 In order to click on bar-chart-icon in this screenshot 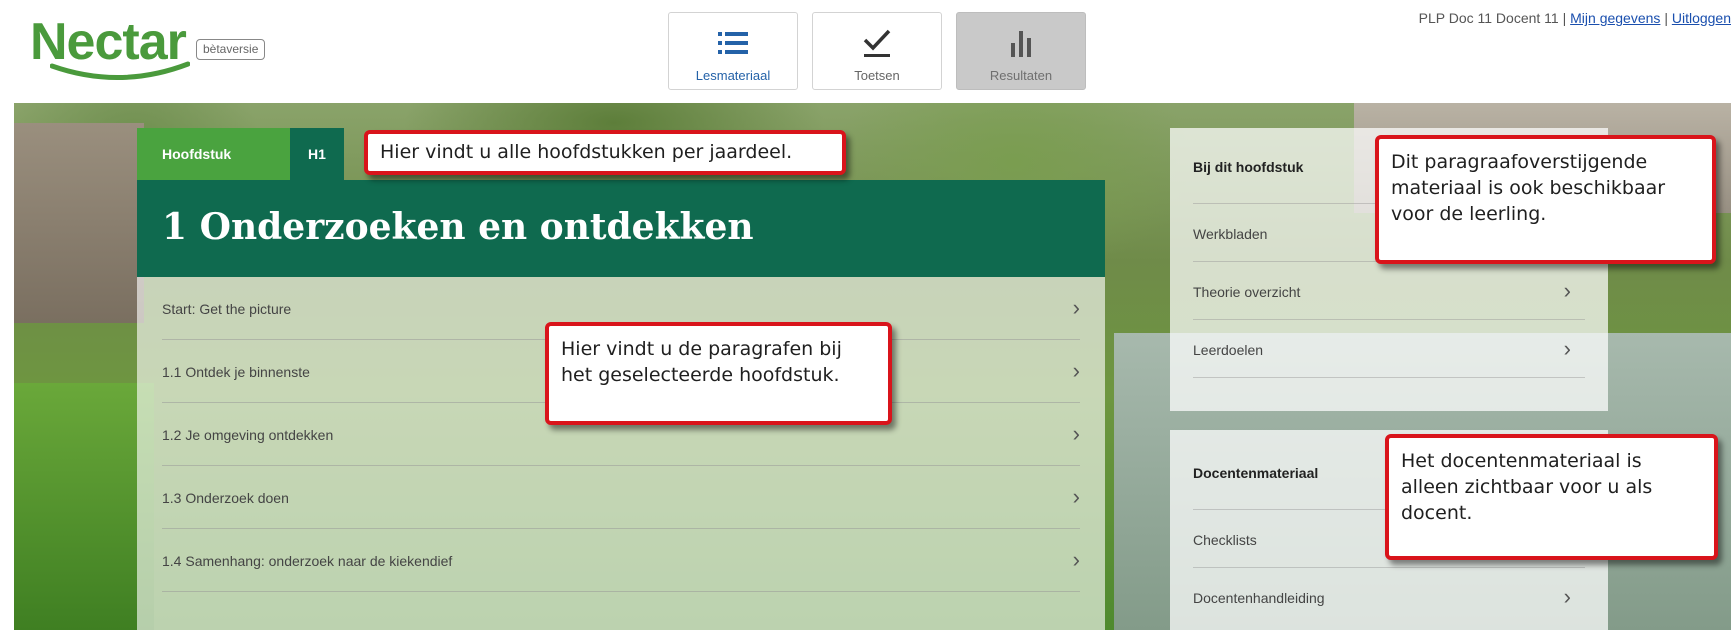, I will do `click(1021, 44)`.